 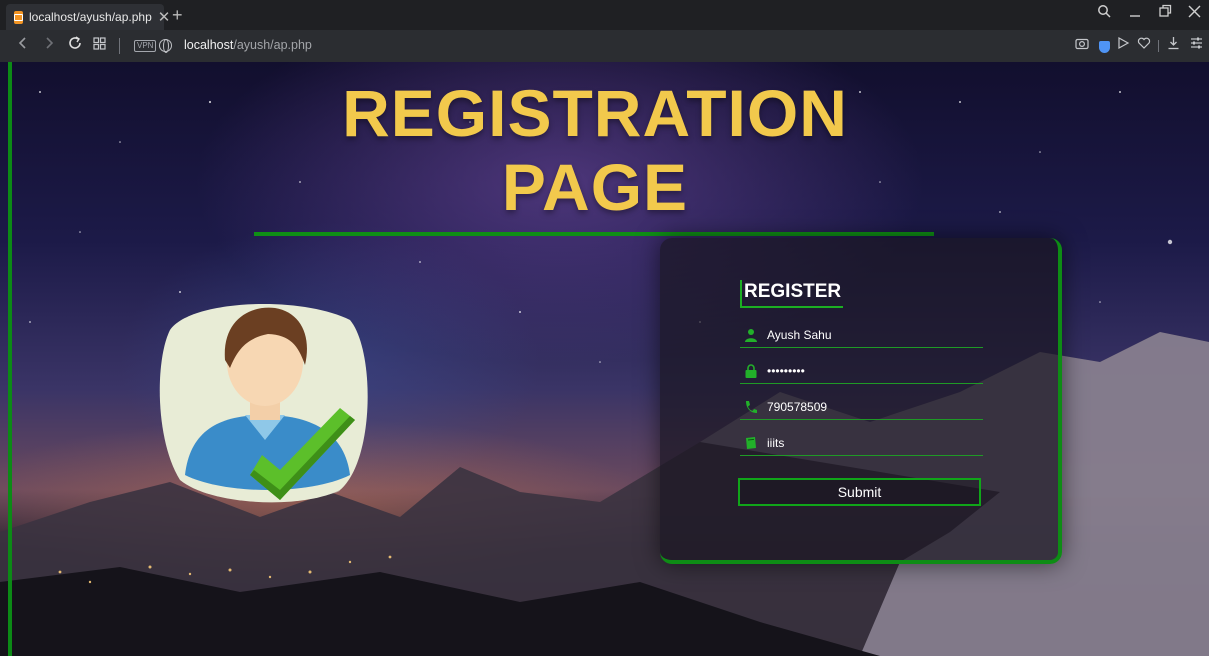 I want to click on title-underline, so click(x=594, y=234).